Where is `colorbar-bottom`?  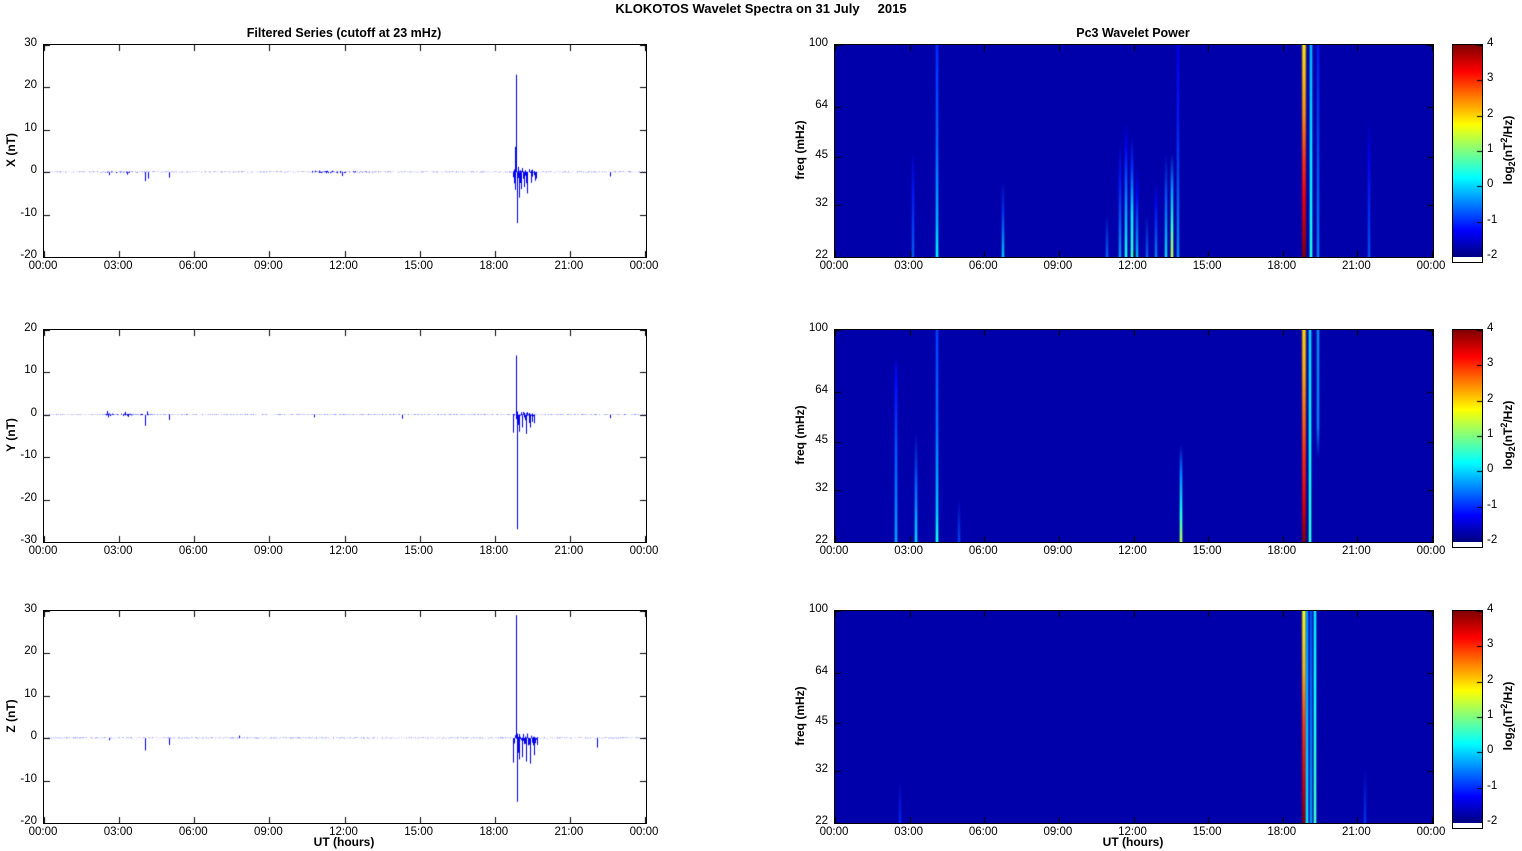
colorbar-bottom is located at coordinates (1467, 719).